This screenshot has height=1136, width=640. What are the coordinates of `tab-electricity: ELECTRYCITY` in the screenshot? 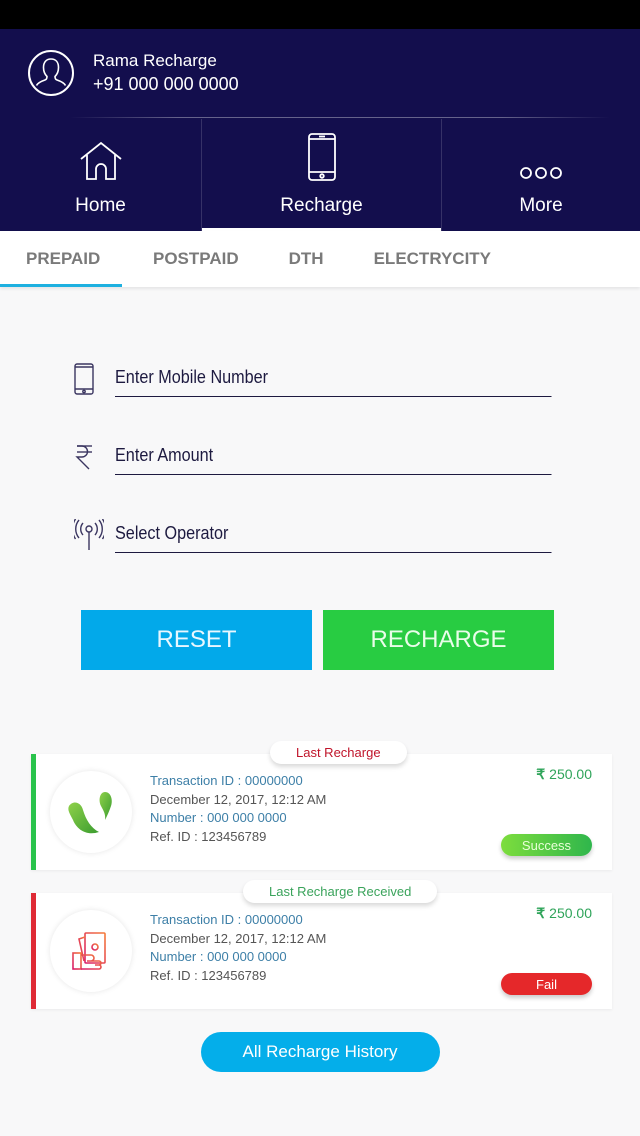 It's located at (432, 259).